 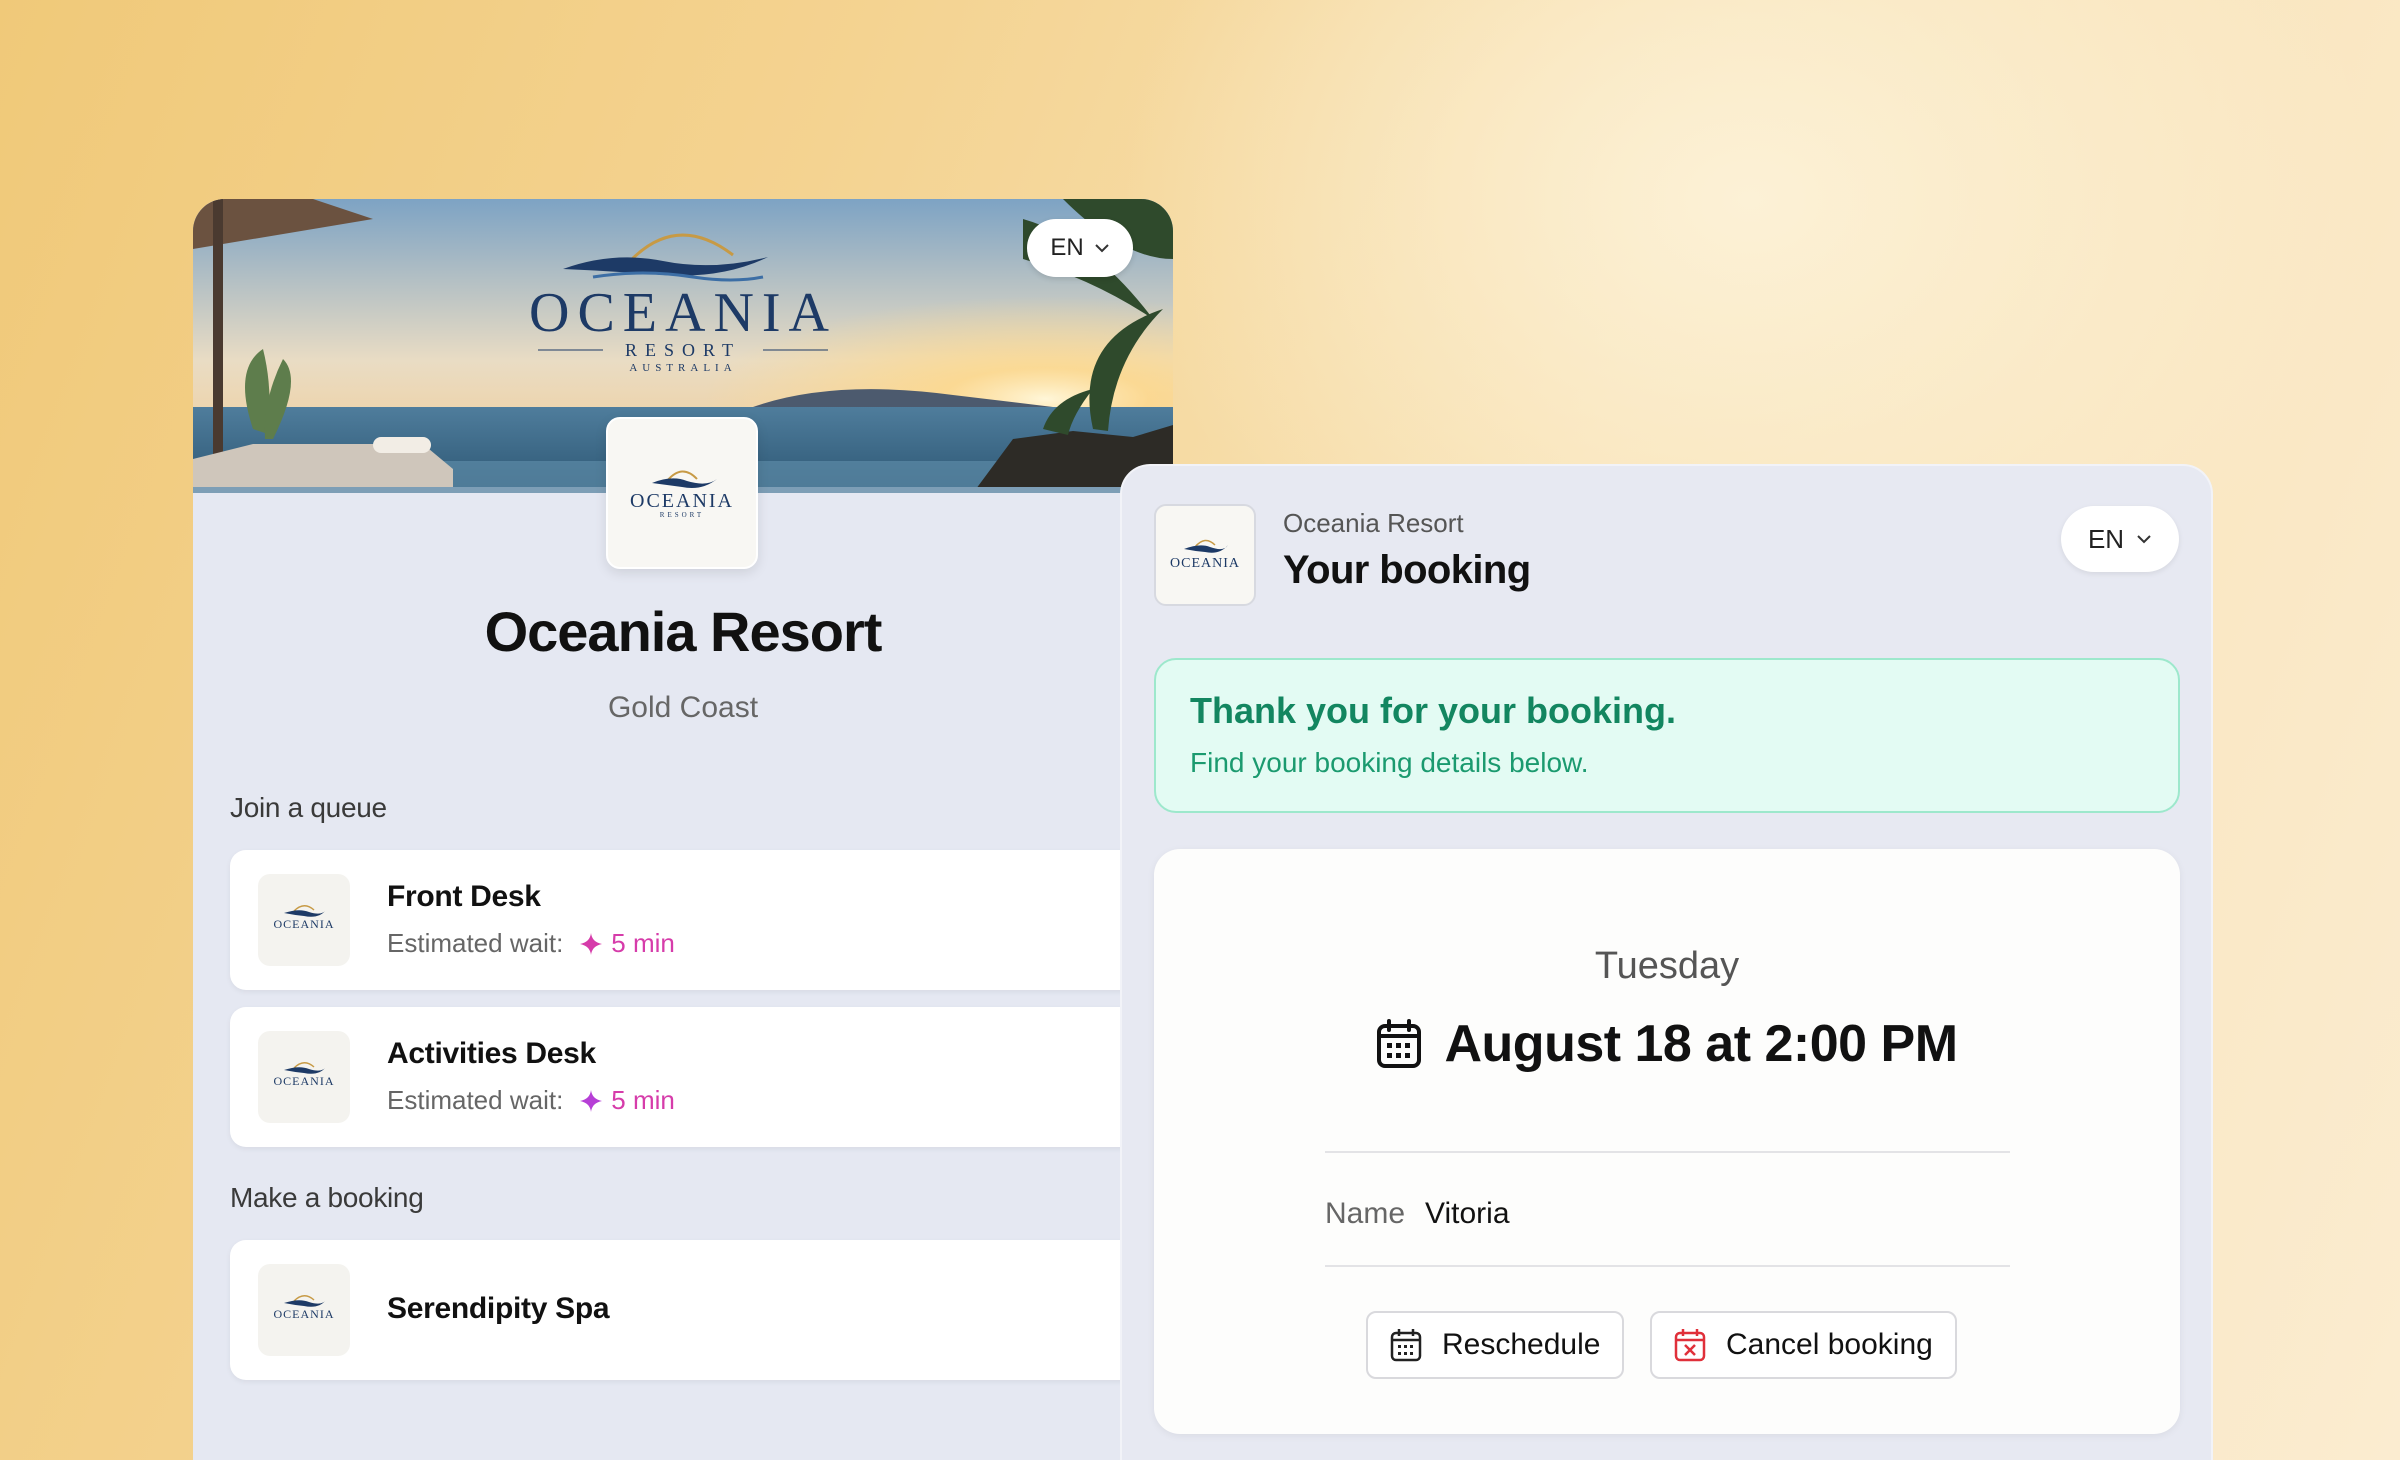 What do you see at coordinates (498, 1308) in the screenshot?
I see `booking-name: Serendipity Spa` at bounding box center [498, 1308].